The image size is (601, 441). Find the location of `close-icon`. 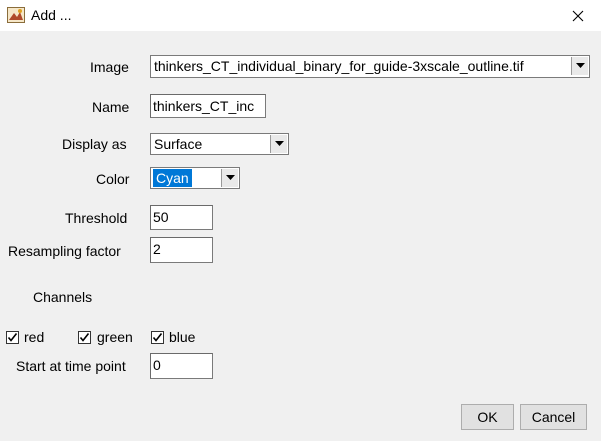

close-icon is located at coordinates (578, 15).